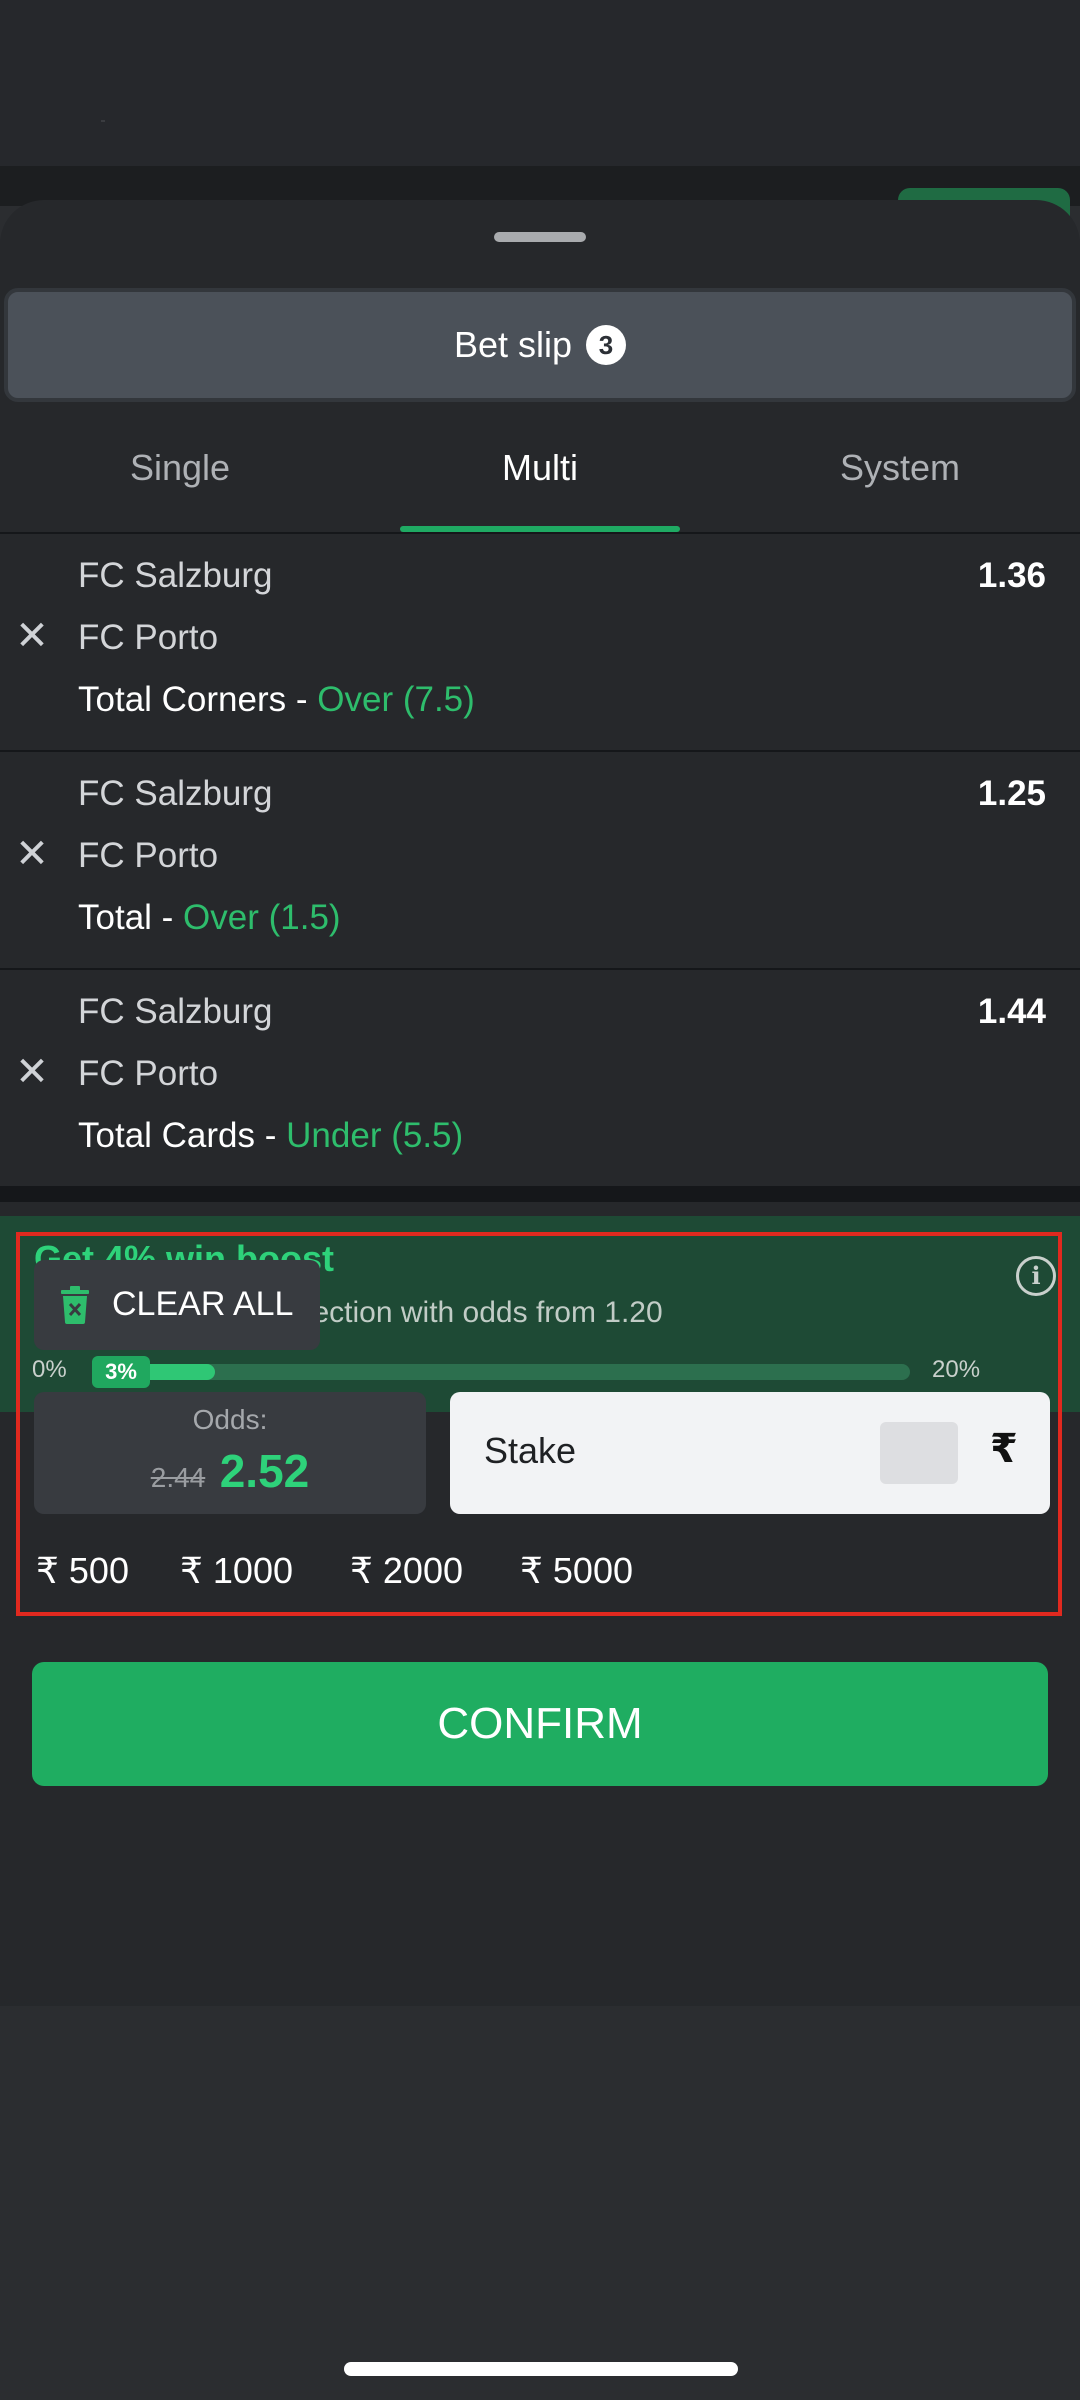 The image size is (1080, 2400). What do you see at coordinates (182, 699) in the screenshot?
I see `market-name: Total Corners` at bounding box center [182, 699].